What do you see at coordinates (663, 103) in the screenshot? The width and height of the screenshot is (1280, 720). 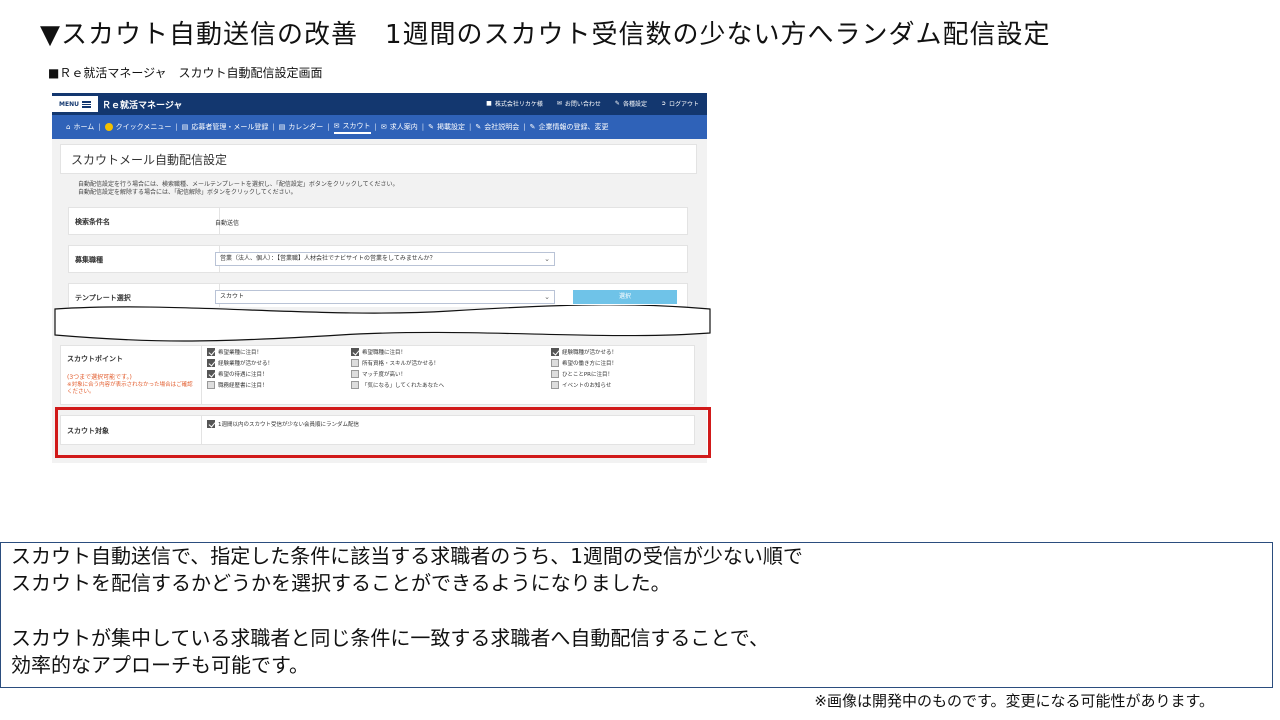 I see `logout-icon: ➲` at bounding box center [663, 103].